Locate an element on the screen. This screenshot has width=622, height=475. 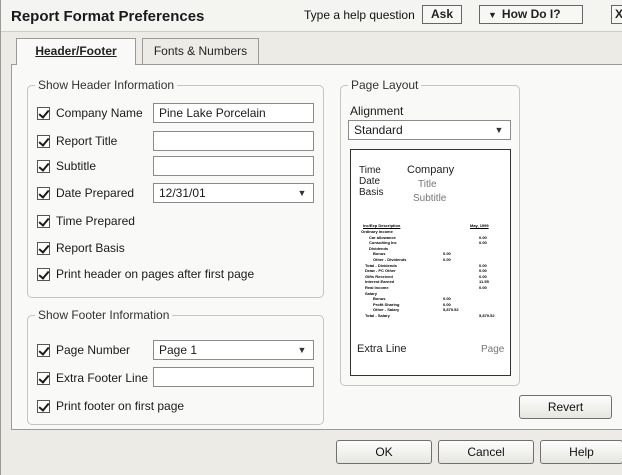
subtitle-label: Subtitle is located at coordinates (76, 166).